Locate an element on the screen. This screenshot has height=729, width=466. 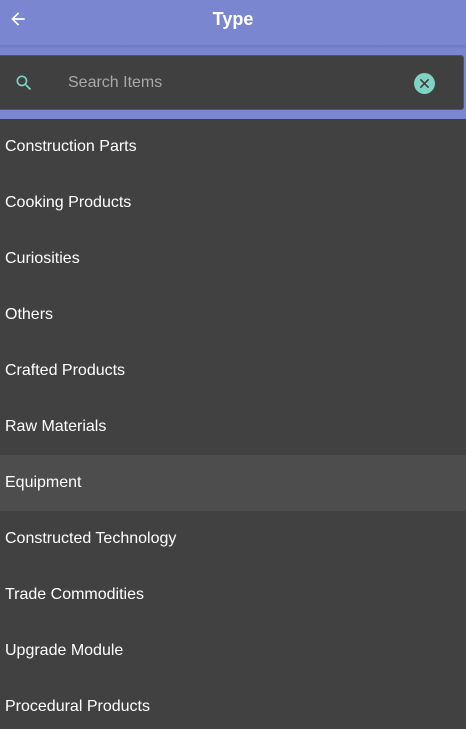
list-item-curiosities: Curiosities is located at coordinates (233, 259).